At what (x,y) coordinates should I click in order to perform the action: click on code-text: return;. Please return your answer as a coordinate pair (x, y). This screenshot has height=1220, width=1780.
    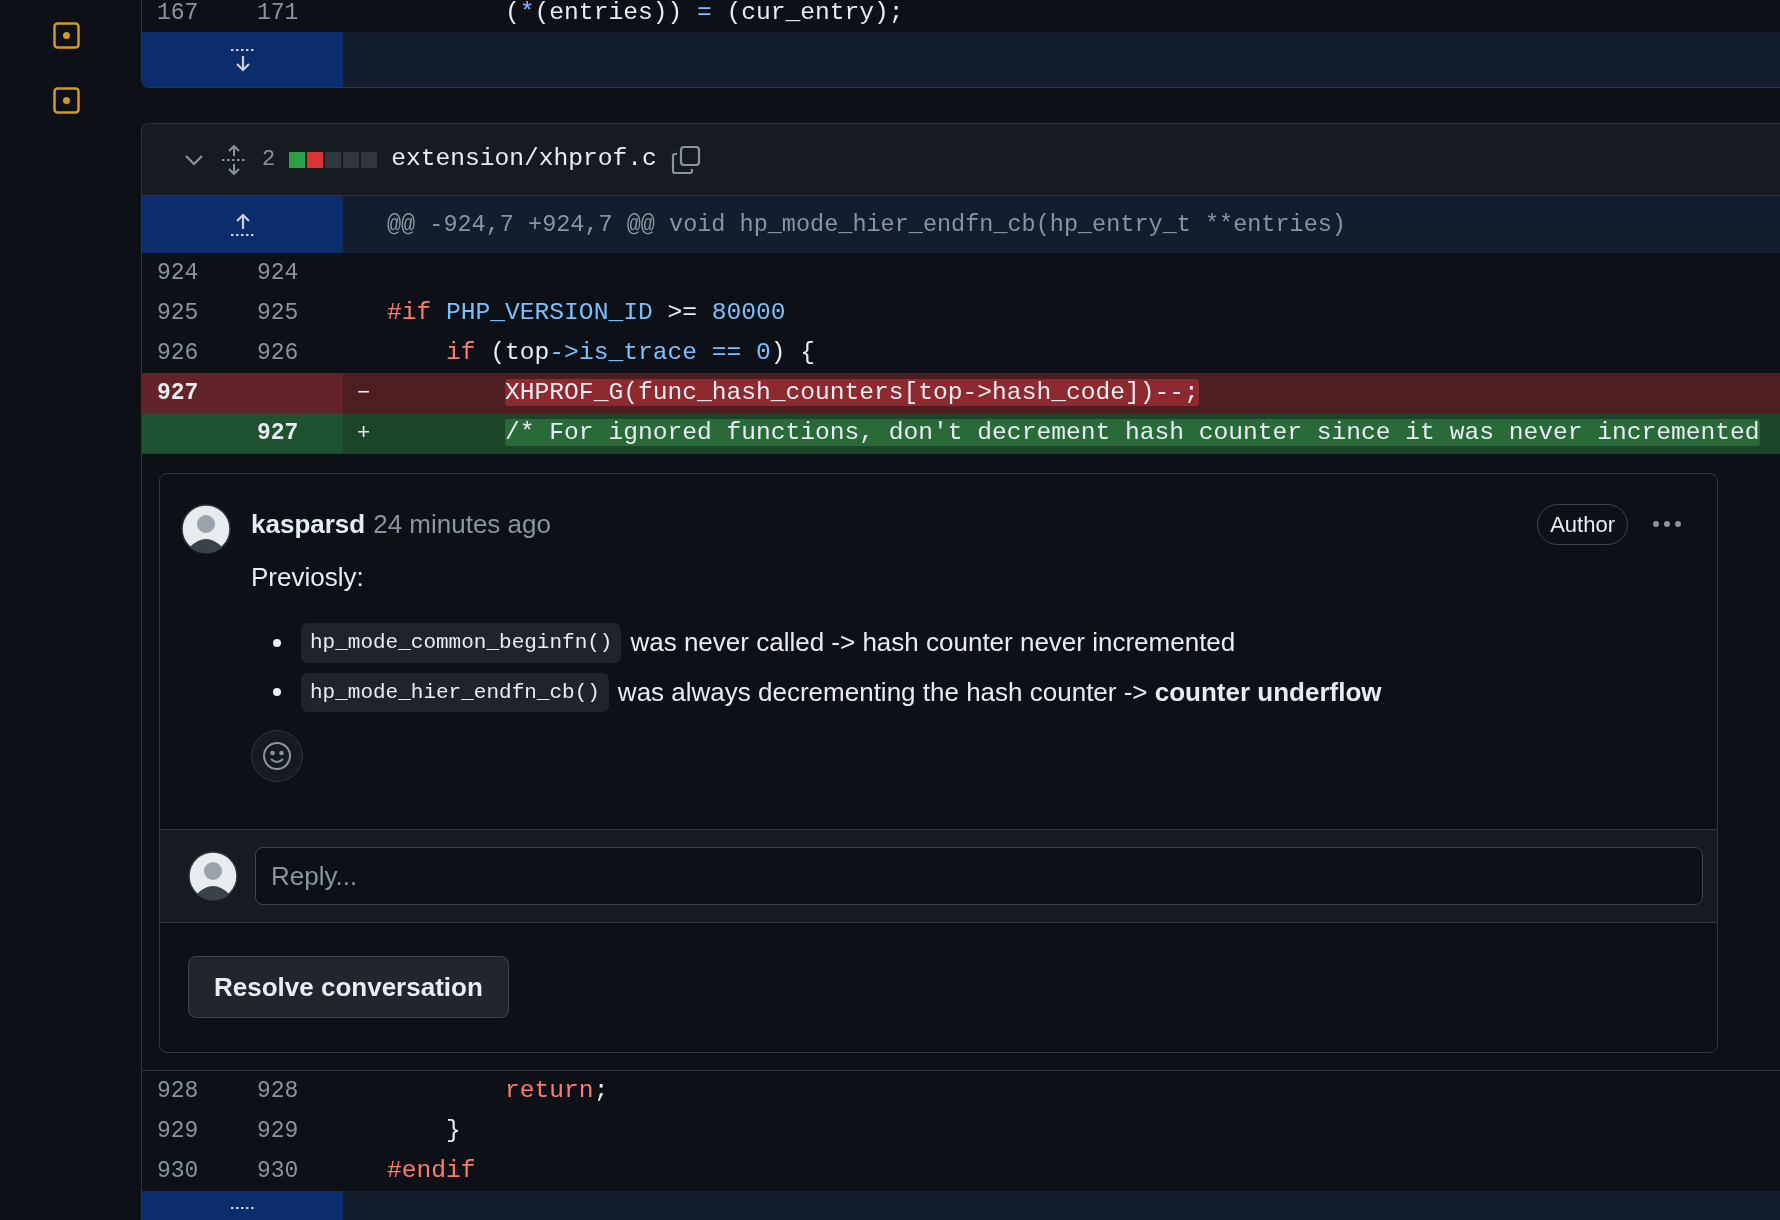
    Looking at the image, I should click on (556, 1090).